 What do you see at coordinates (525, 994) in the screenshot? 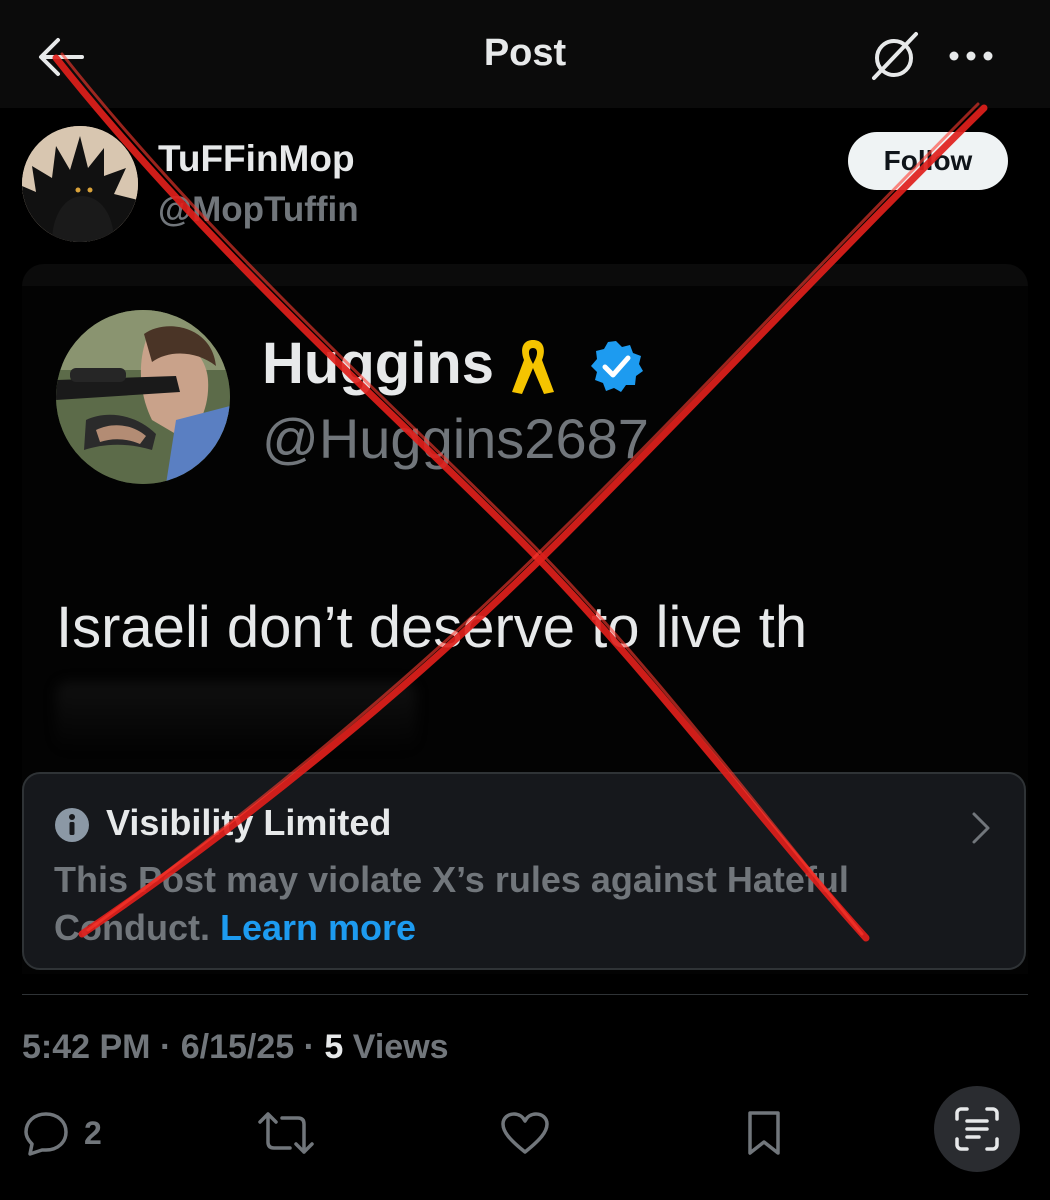
I see `divider` at bounding box center [525, 994].